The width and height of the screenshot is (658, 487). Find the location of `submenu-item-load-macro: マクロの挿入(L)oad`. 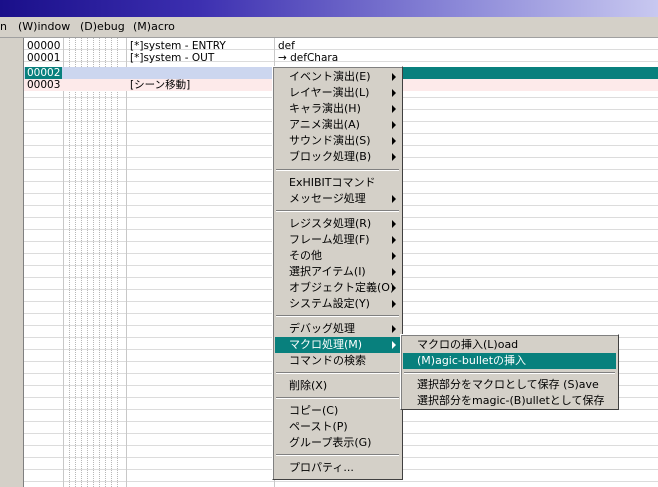

submenu-item-load-macro: マクロの挿入(L)oad is located at coordinates (509, 345).